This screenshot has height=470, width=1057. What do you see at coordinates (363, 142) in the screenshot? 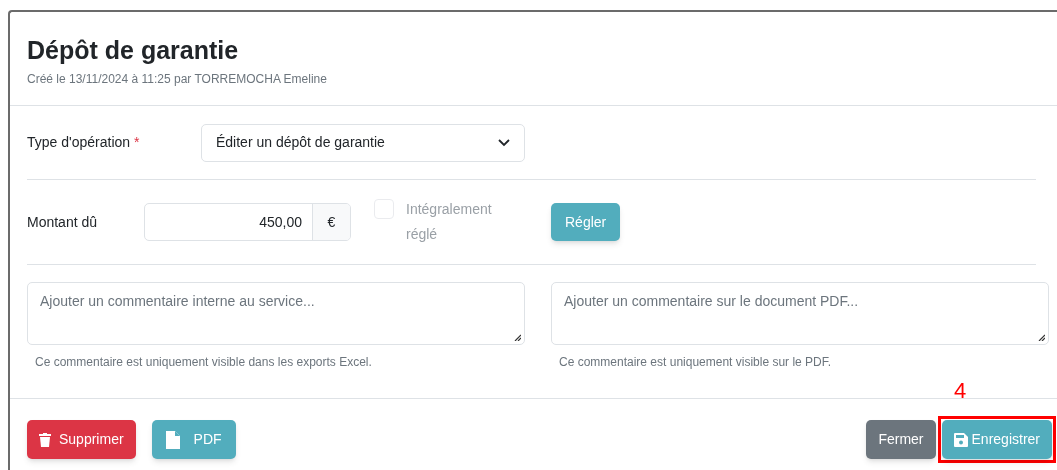
I see `operation-select: Éditer un dépôt de garantie` at bounding box center [363, 142].